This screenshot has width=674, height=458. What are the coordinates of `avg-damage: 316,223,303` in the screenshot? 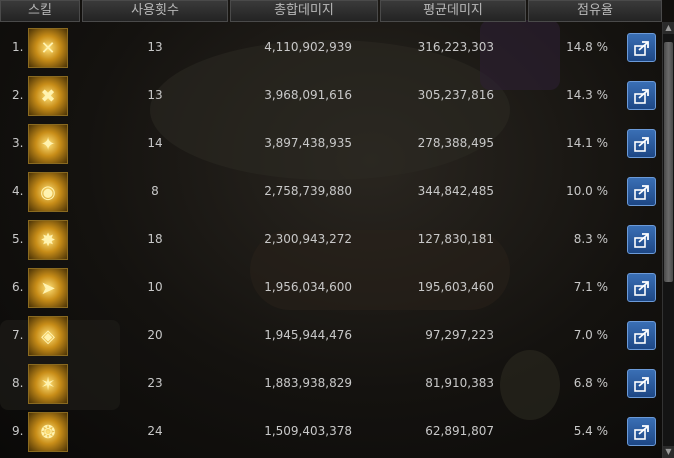 It's located at (455, 47).